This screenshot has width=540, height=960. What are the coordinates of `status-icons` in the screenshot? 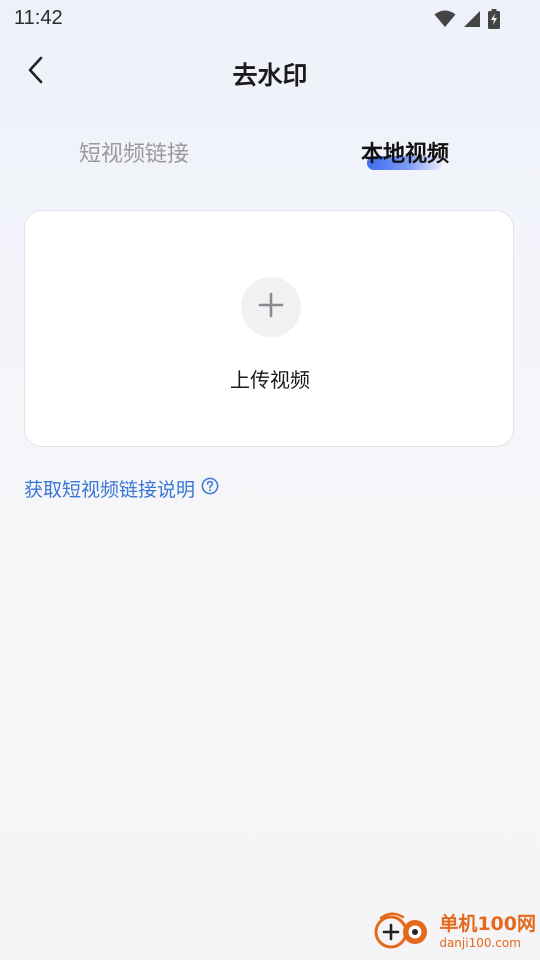 It's located at (467, 21).